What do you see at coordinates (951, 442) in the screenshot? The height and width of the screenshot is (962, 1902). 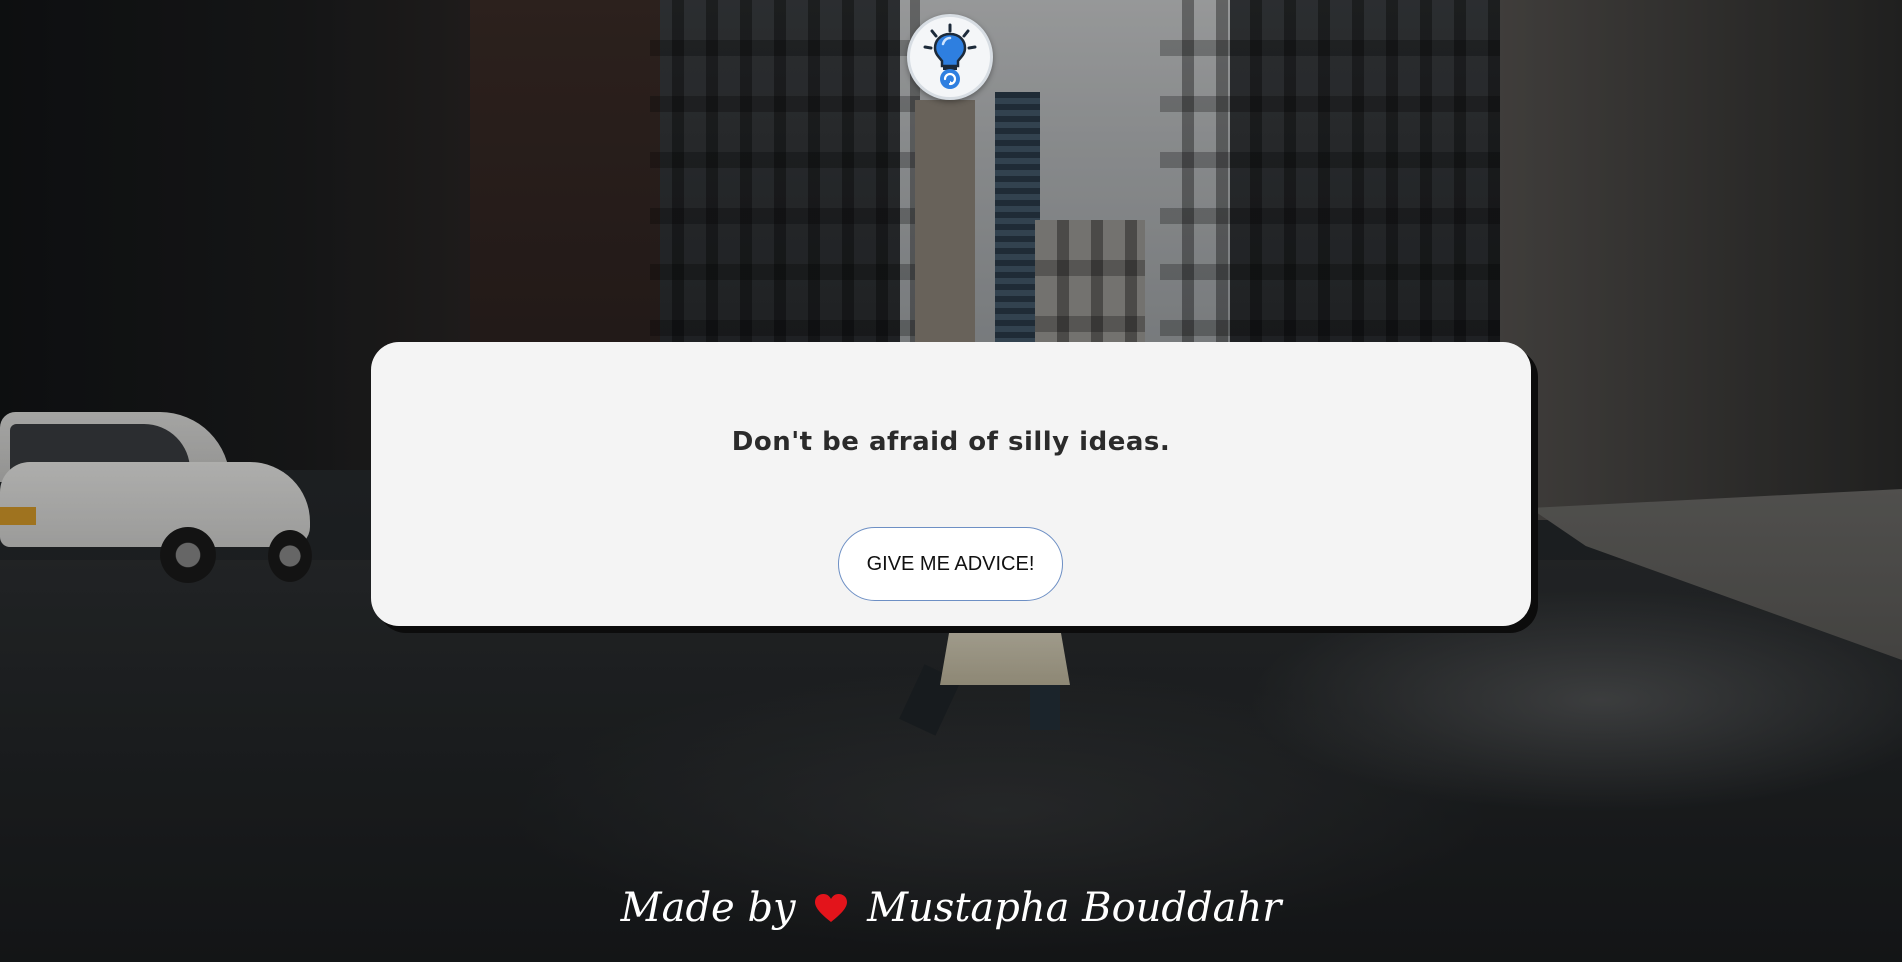 I see `advice-quote: Don't be afraid of silly ideas.` at bounding box center [951, 442].